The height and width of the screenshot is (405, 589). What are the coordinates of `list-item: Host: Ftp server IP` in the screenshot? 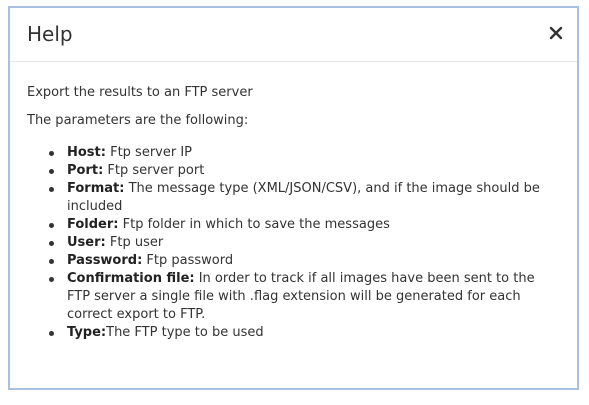 It's located at (304, 153).